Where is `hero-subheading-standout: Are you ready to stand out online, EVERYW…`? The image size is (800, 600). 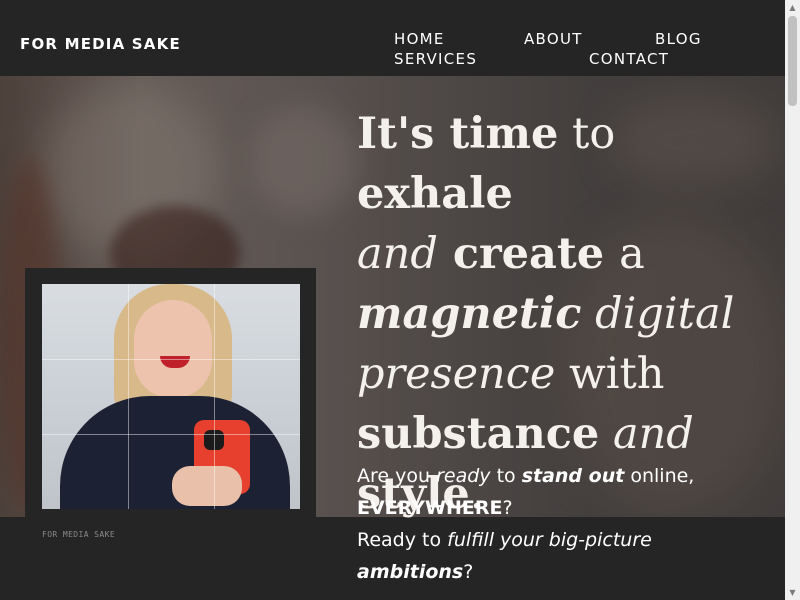
hero-subheading-standout: Are you ready to stand out online, EVERYW… is located at coordinates (525, 492).